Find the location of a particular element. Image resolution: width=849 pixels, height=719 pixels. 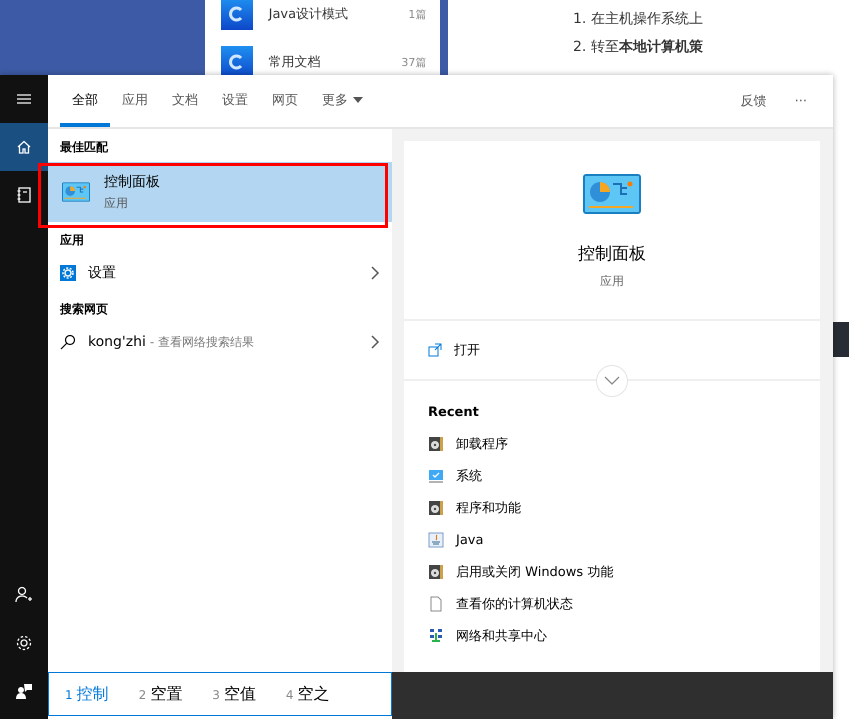

article-text: 2. 转至本地计算机策 is located at coordinates (638, 47).